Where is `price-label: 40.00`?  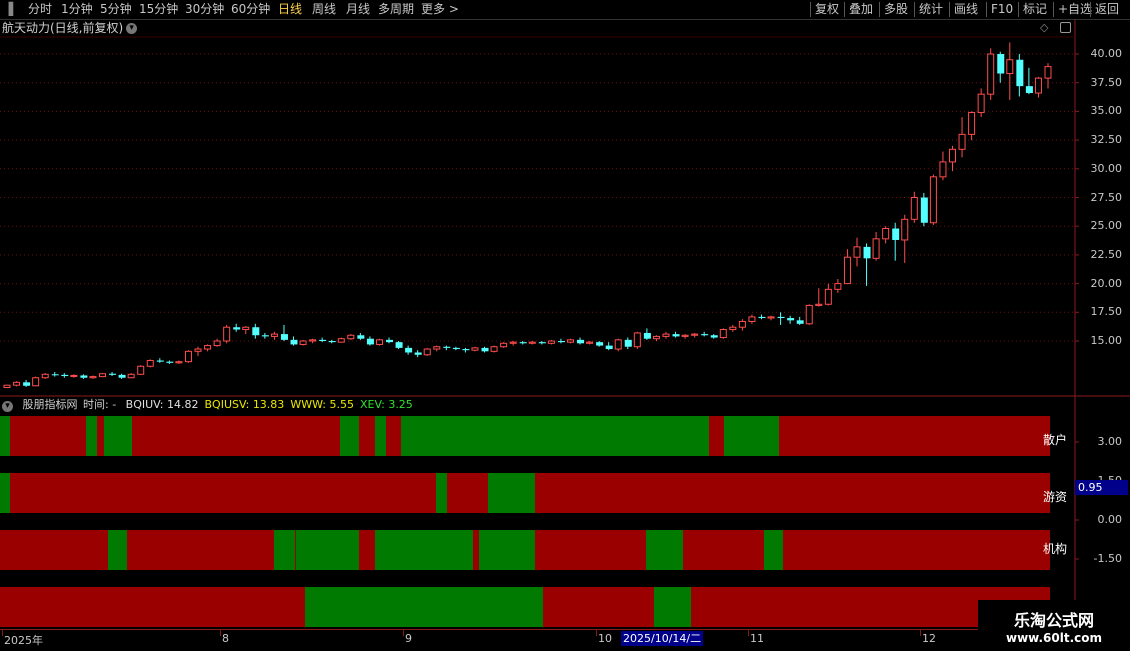 price-label: 40.00 is located at coordinates (1106, 53).